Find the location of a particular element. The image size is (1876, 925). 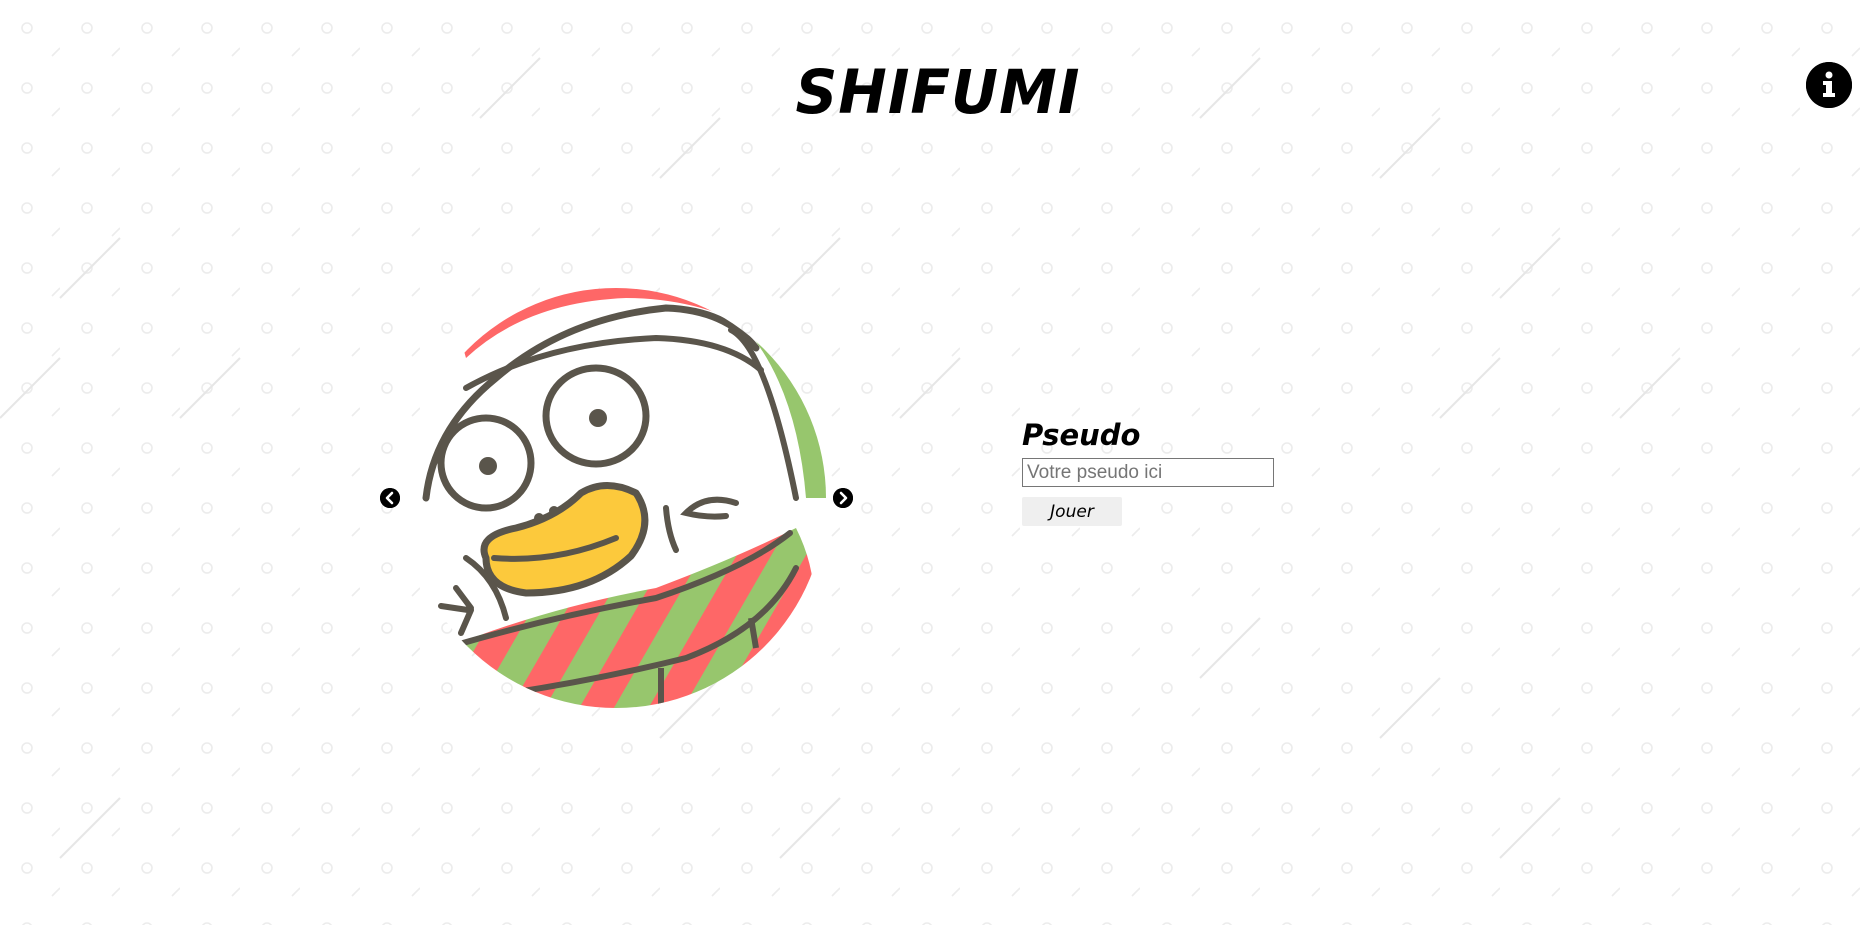

info-button is located at coordinates (1829, 85).